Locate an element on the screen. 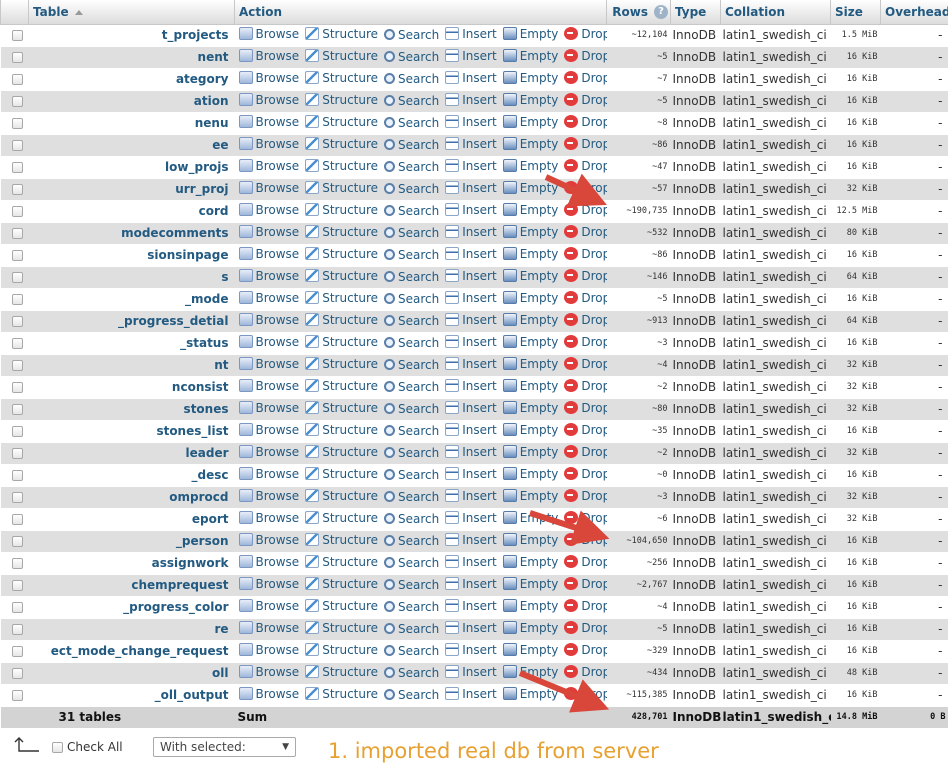 The width and height of the screenshot is (948, 765). table-name-link: _progress_color is located at coordinates (132, 607).